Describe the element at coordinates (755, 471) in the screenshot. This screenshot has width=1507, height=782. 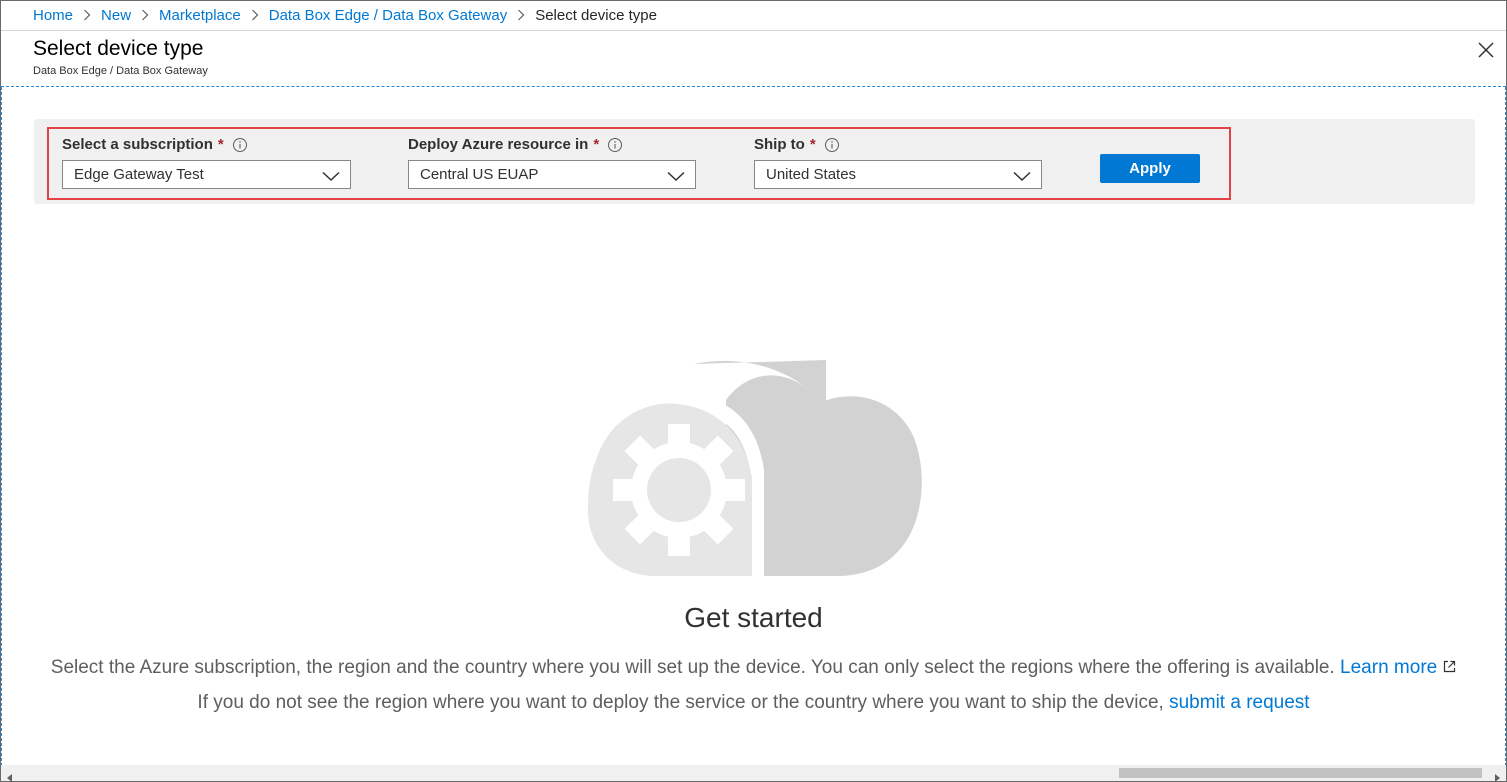
I see `cloud-gear-icon` at that location.